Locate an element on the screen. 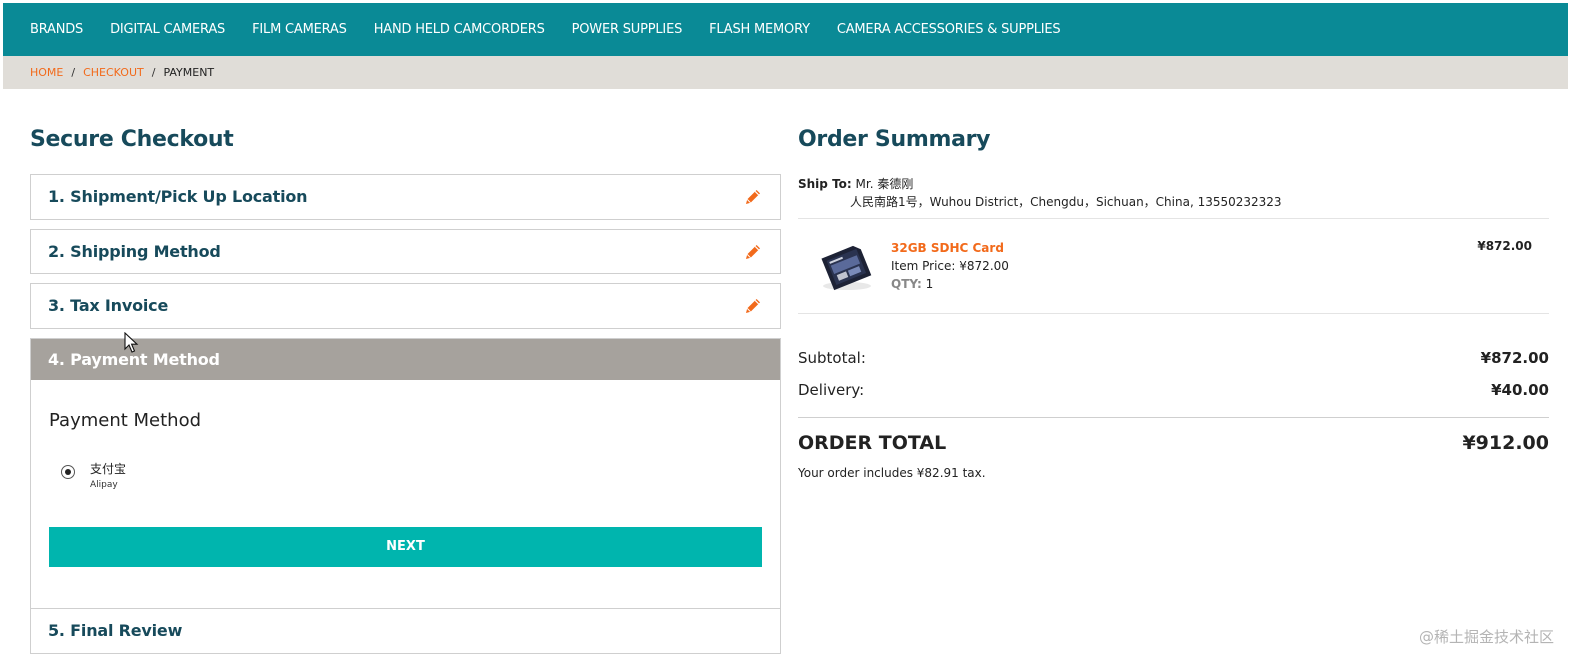  product-name: 32GB SDHC Card is located at coordinates (950, 248).